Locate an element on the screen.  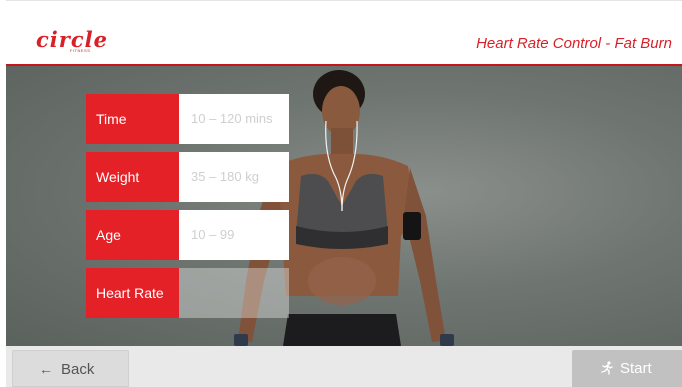
weight-value: 35 – 180 kg is located at coordinates (234, 177).